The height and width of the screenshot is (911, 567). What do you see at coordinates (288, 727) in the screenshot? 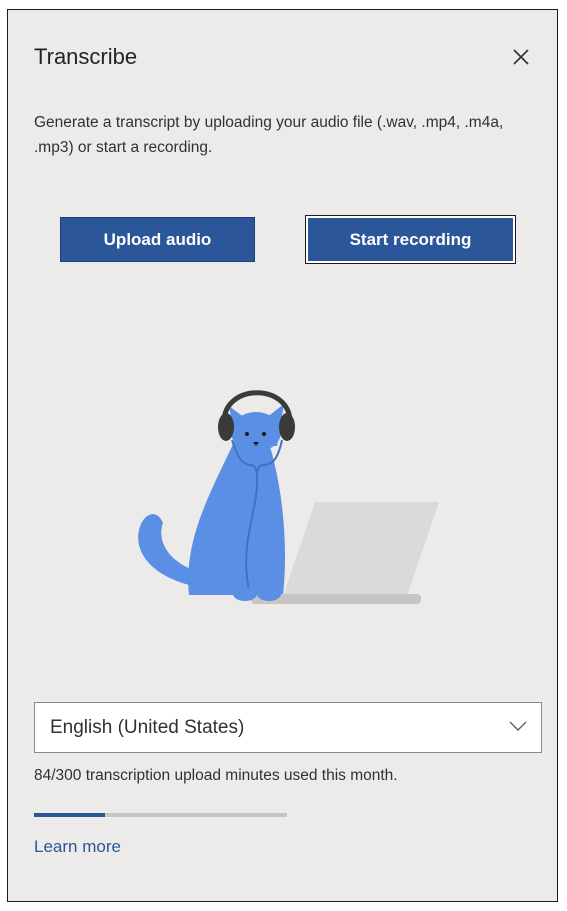
I see `language-select: English (United States)` at bounding box center [288, 727].